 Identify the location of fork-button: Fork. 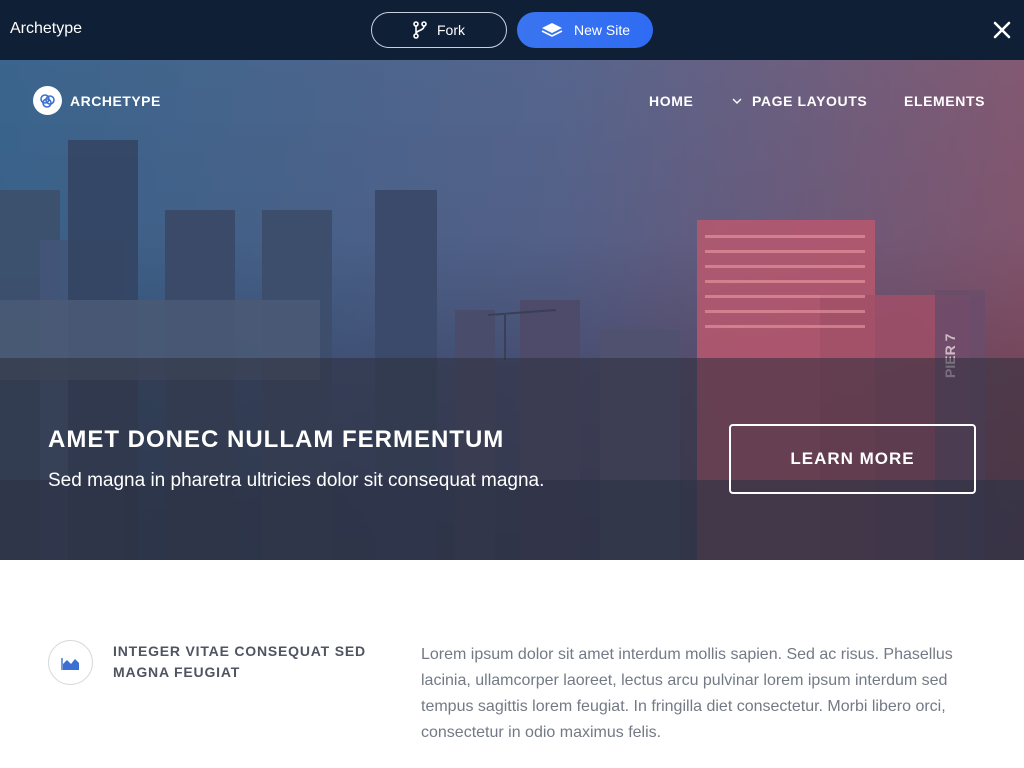
(439, 30).